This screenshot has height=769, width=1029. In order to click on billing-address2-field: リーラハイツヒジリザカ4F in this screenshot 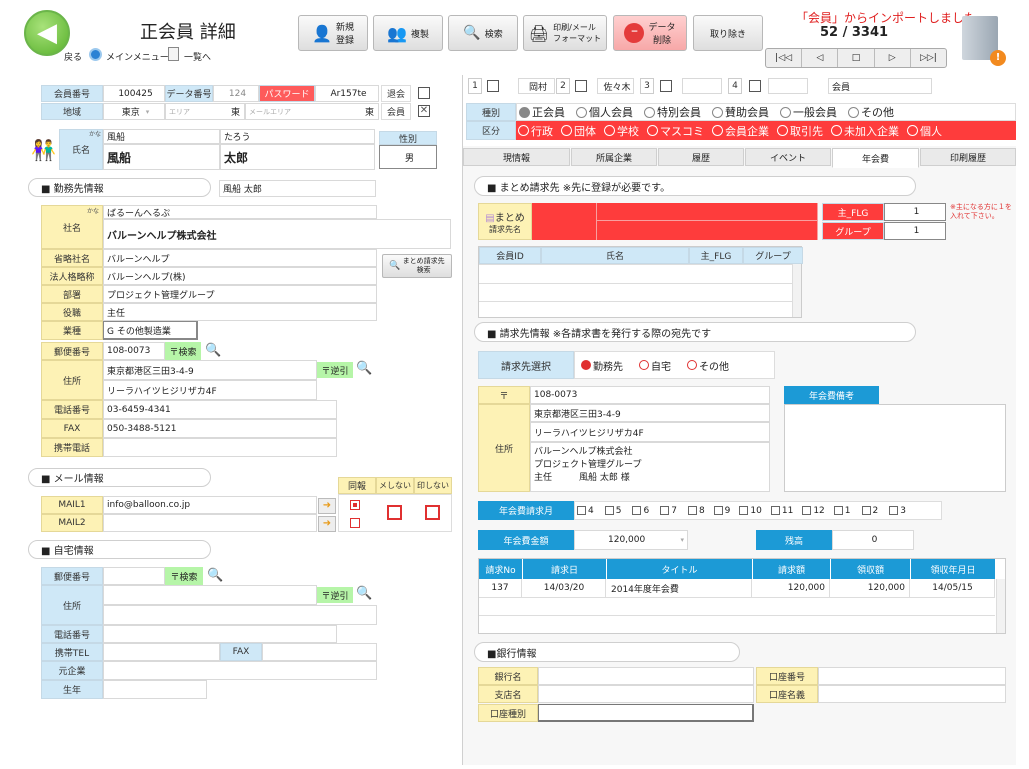, I will do `click(650, 432)`.